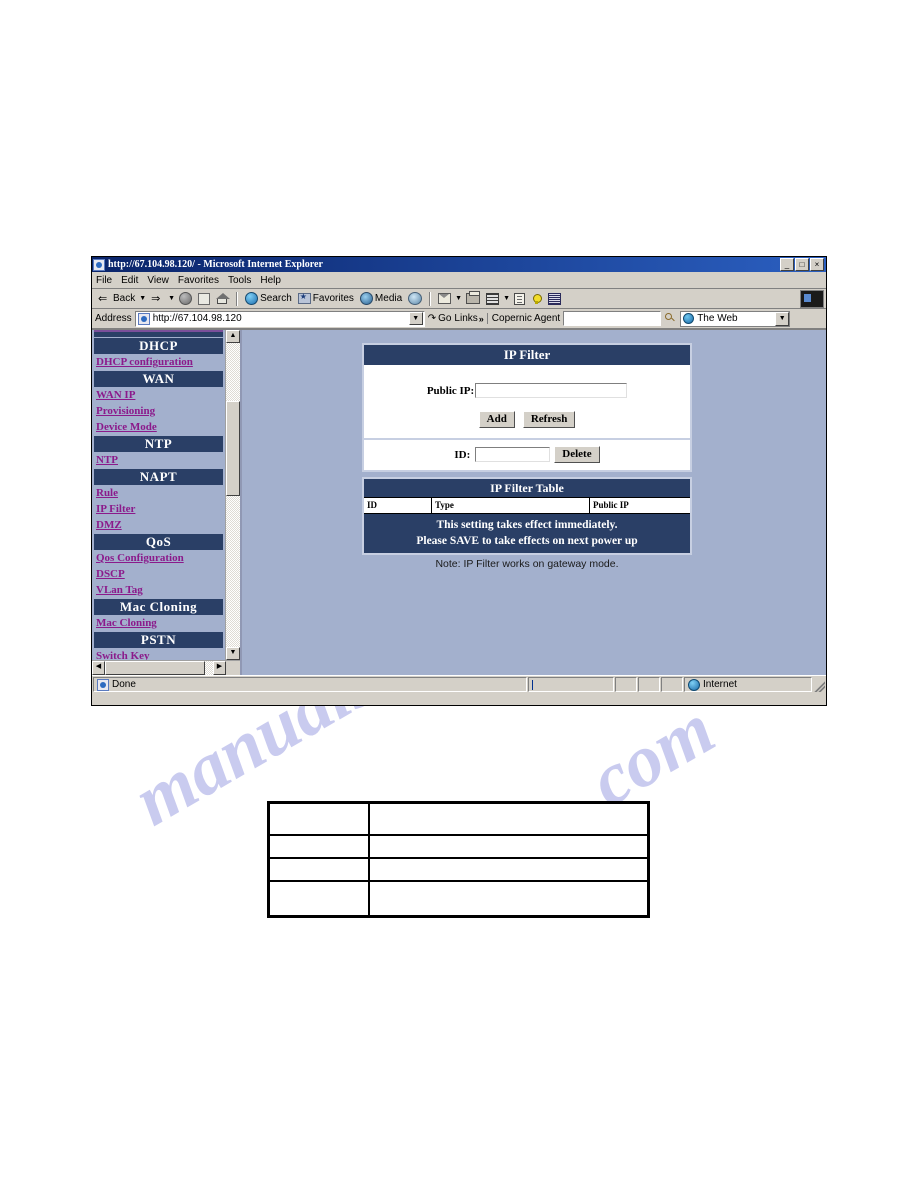 The width and height of the screenshot is (918, 1188). I want to click on status-bar: Done Internet, so click(459, 684).